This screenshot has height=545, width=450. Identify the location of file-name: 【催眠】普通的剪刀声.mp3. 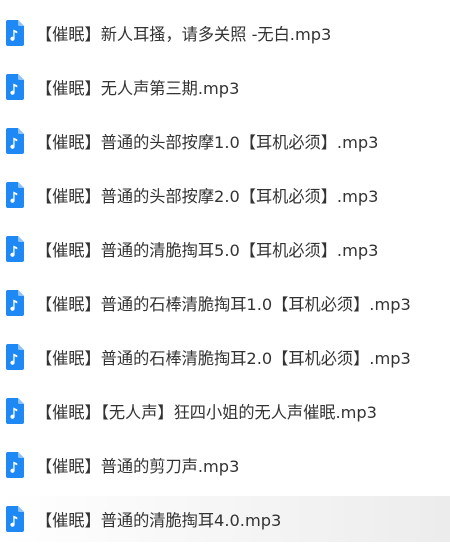
(138, 466).